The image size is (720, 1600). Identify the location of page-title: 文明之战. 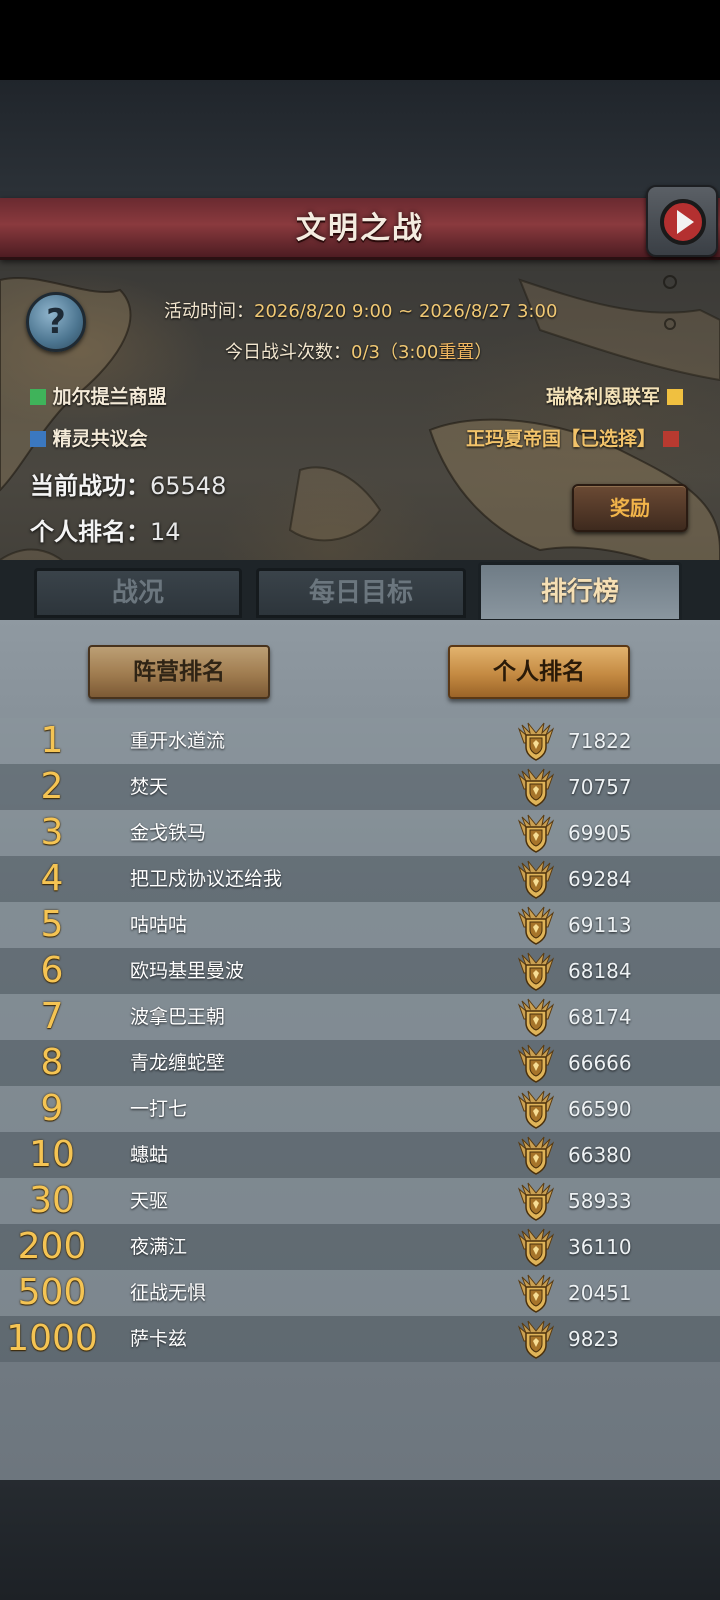
(360, 228).